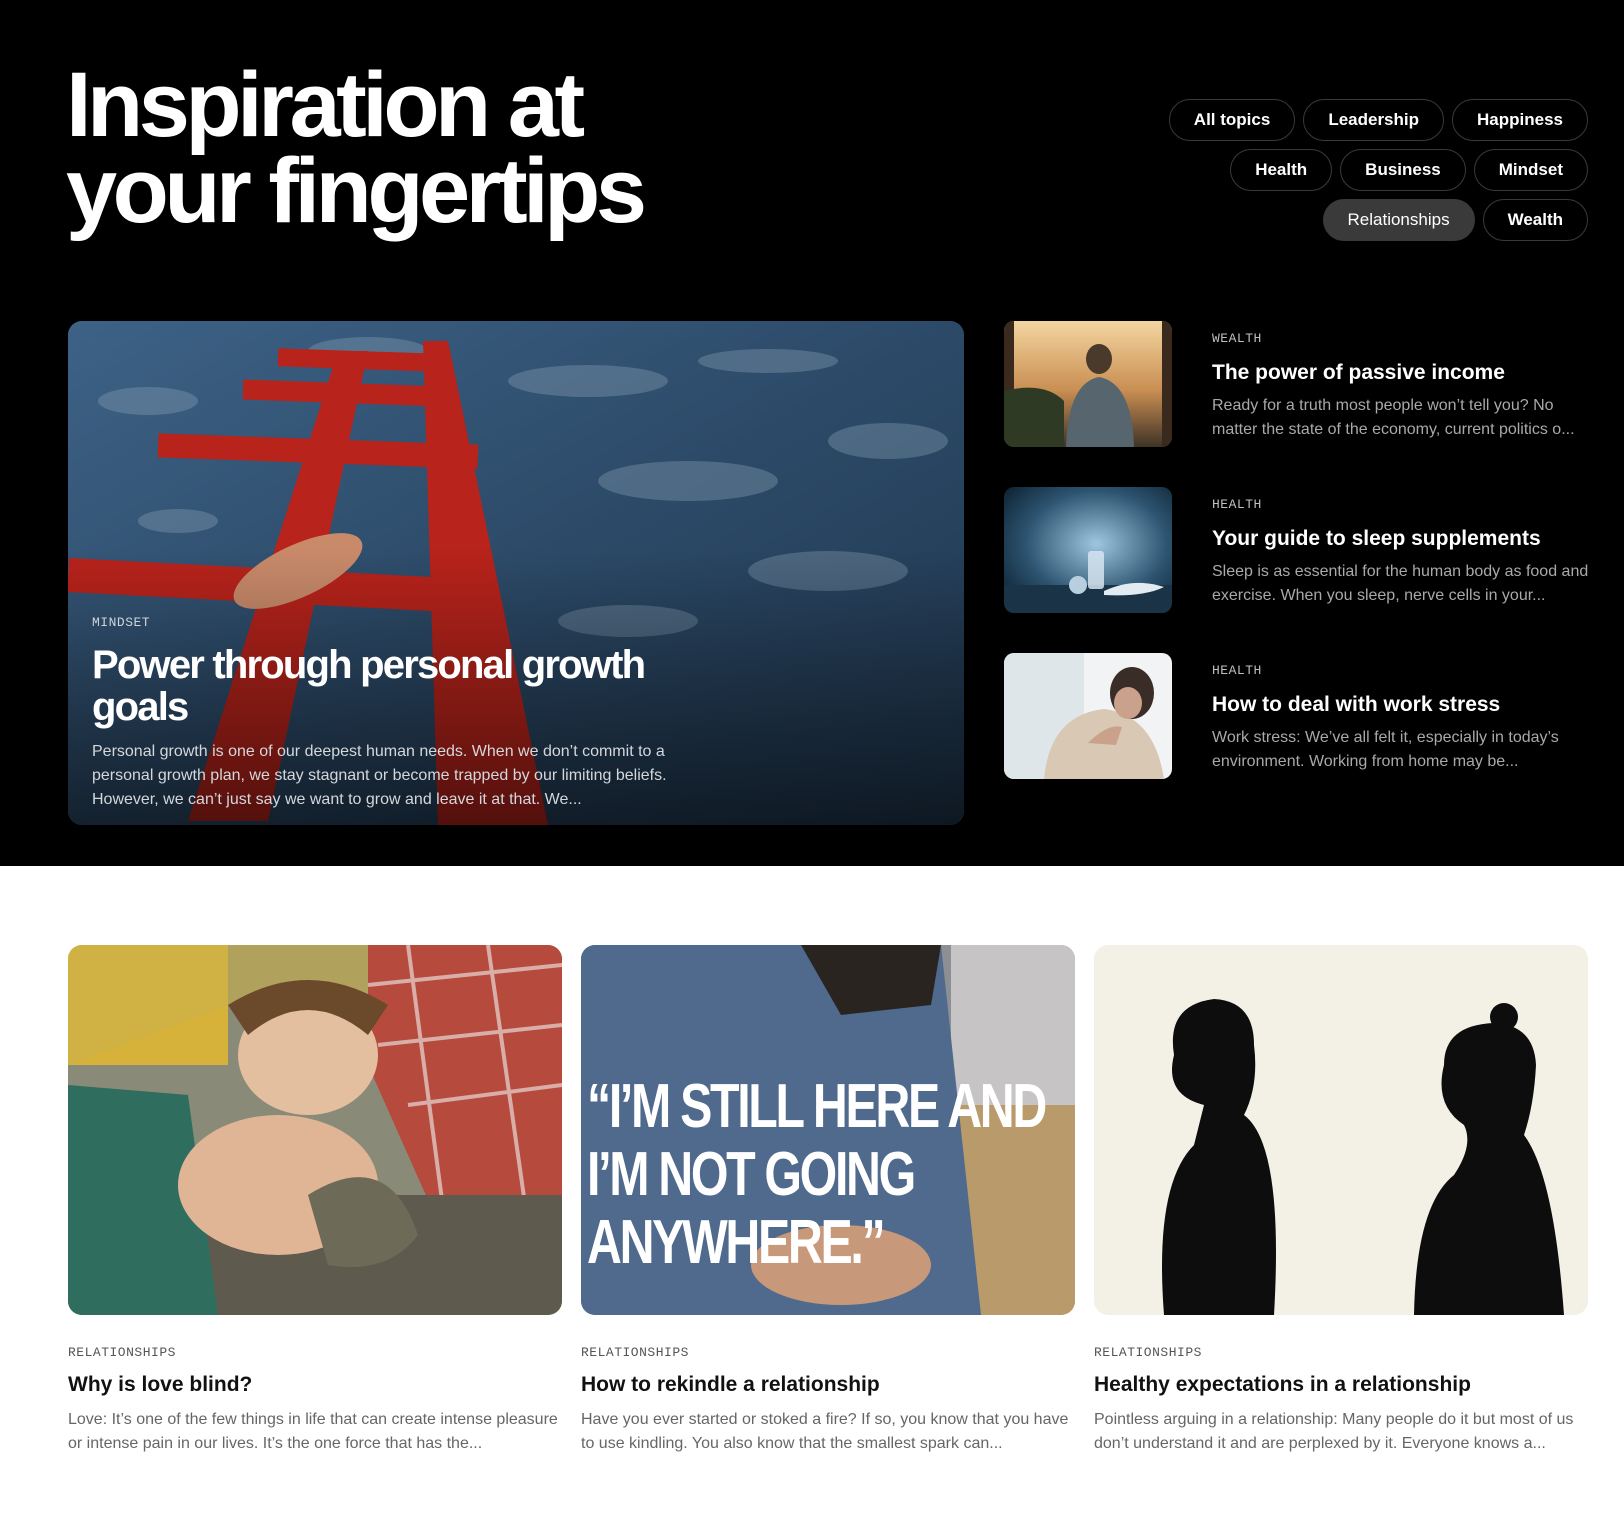  I want to click on man-at-window-image, so click(1088, 384).